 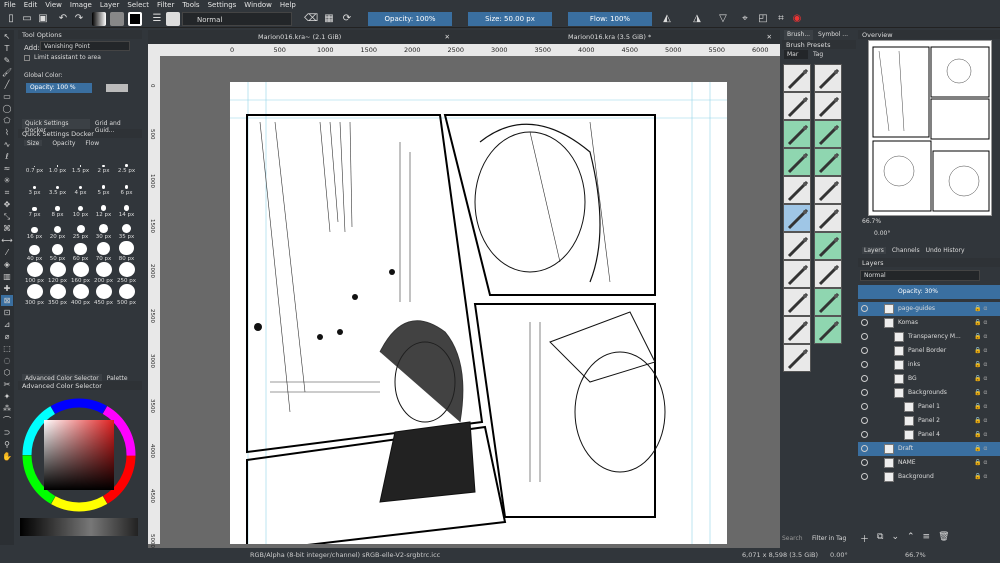 I want to click on brush-size-preset: 8 px, so click(x=57, y=207).